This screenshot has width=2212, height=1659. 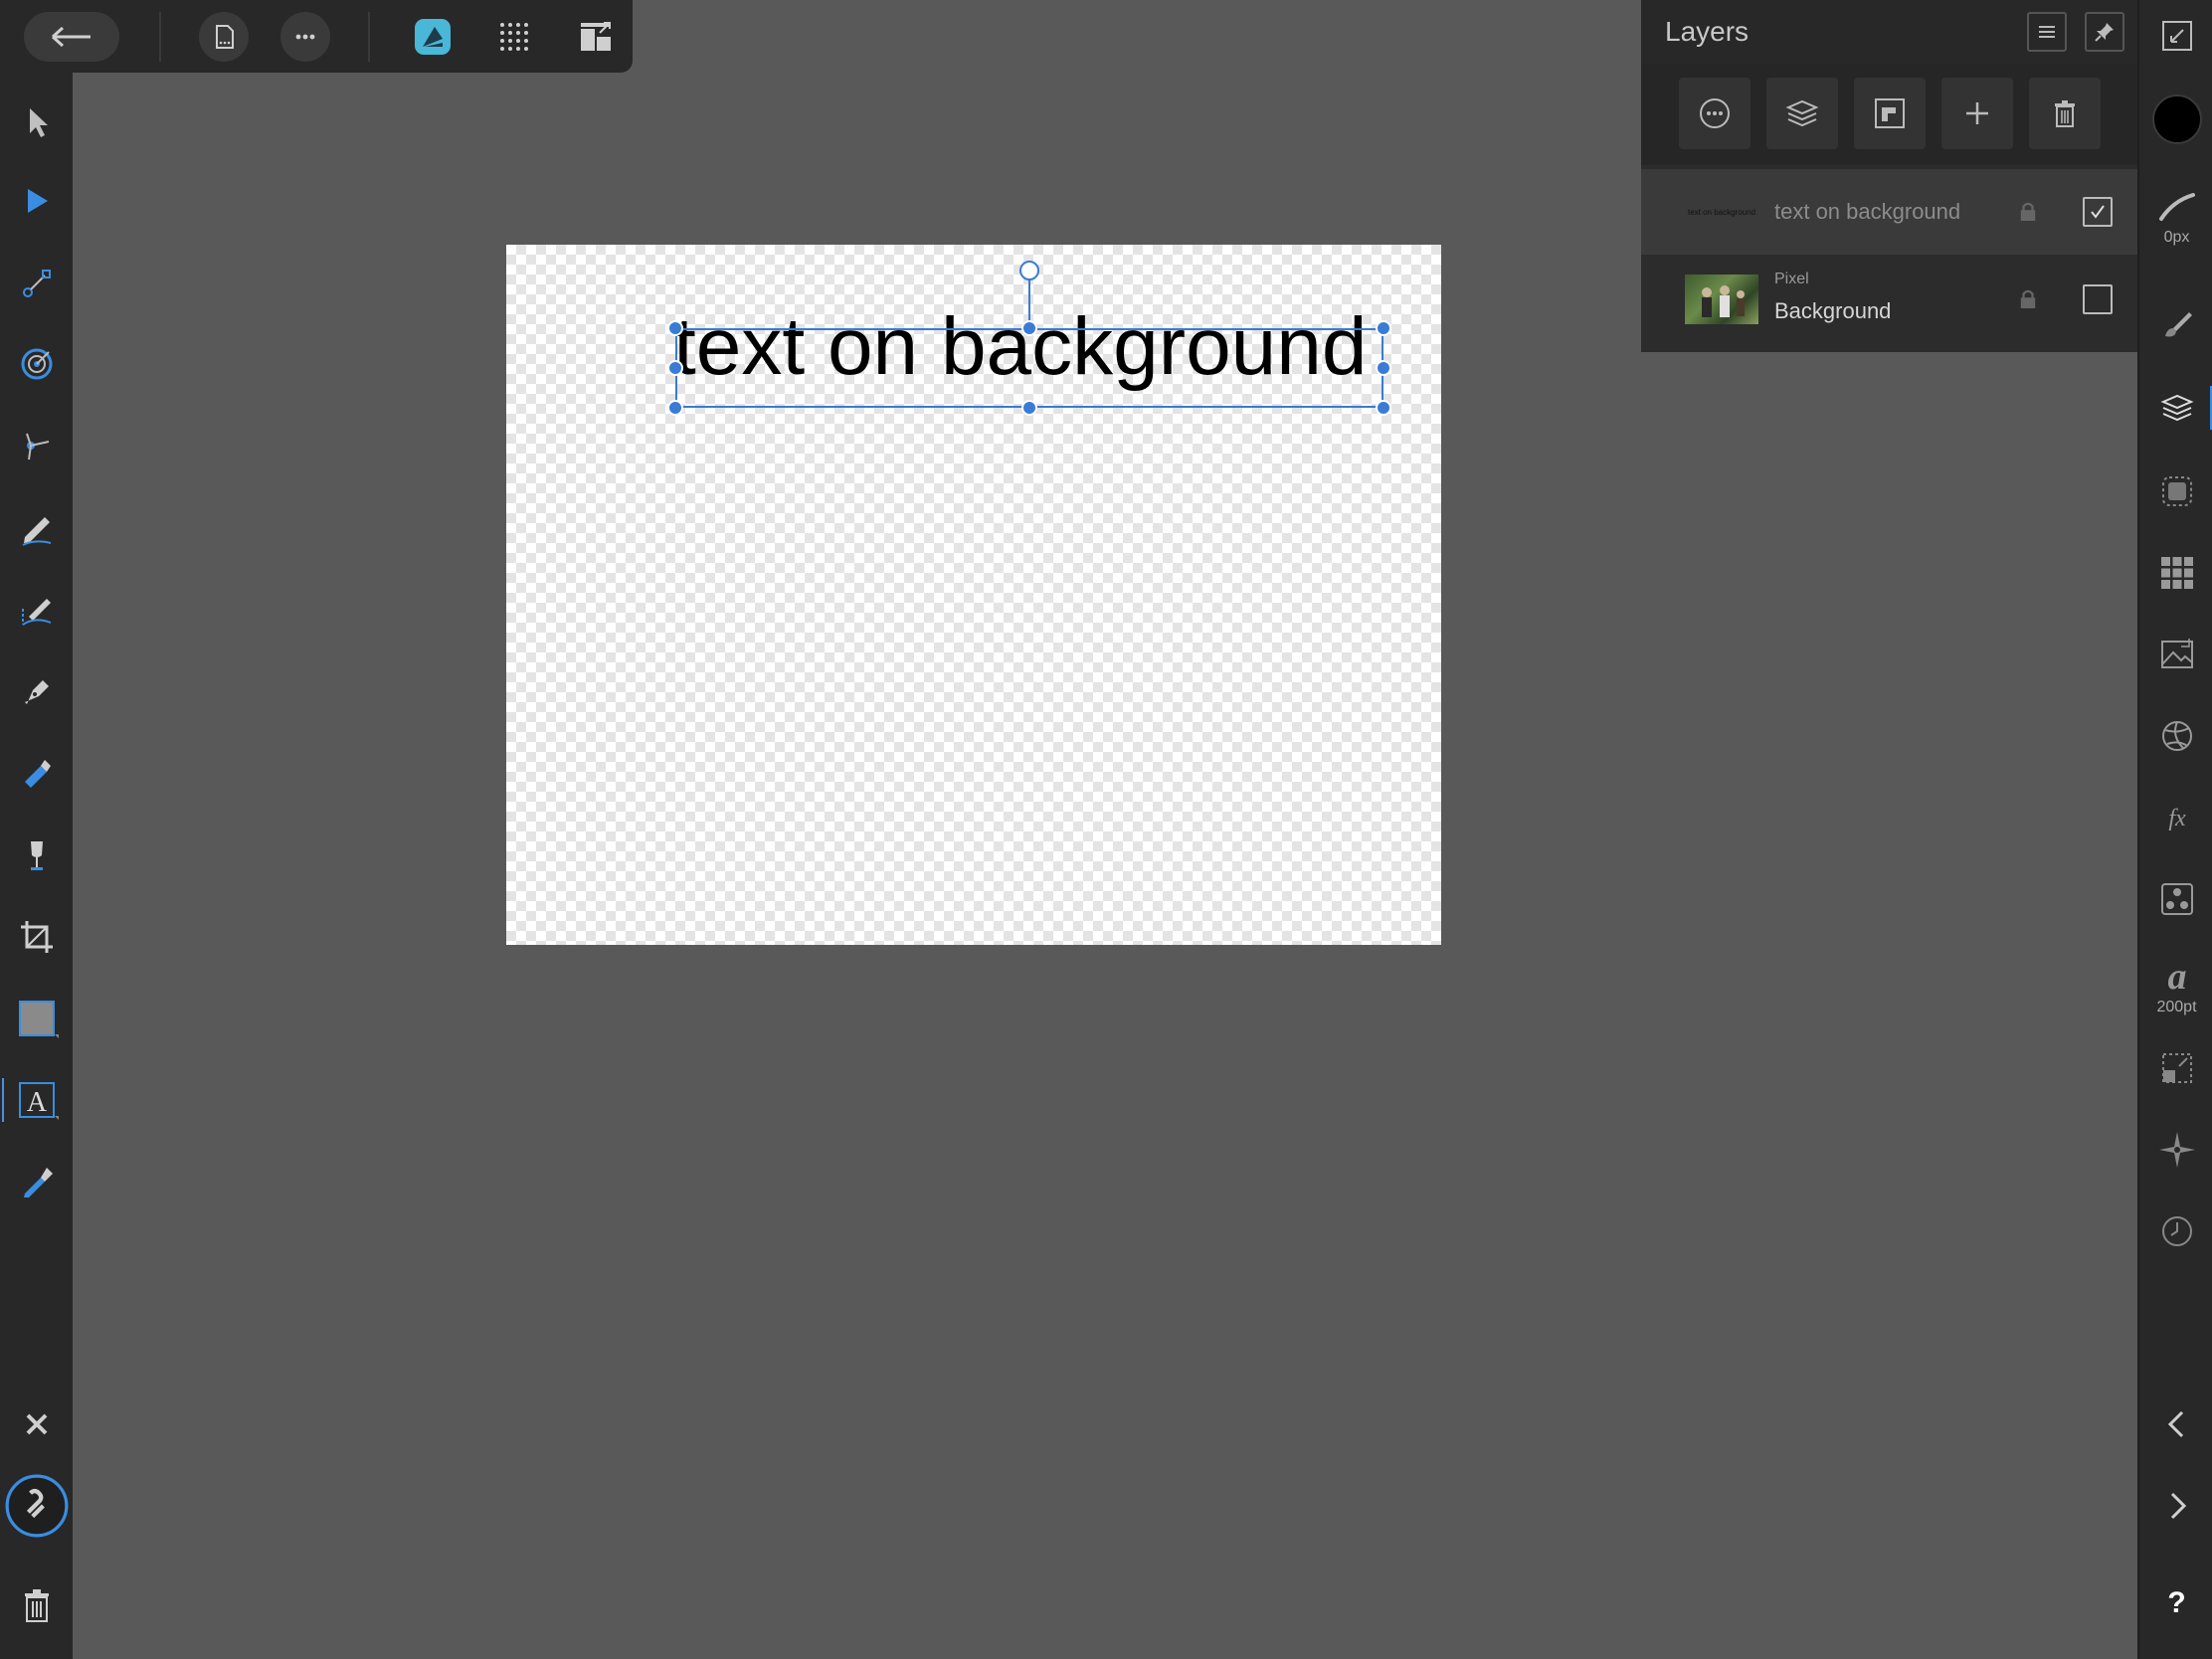 I want to click on layer-thumbnail, so click(x=1721, y=299).